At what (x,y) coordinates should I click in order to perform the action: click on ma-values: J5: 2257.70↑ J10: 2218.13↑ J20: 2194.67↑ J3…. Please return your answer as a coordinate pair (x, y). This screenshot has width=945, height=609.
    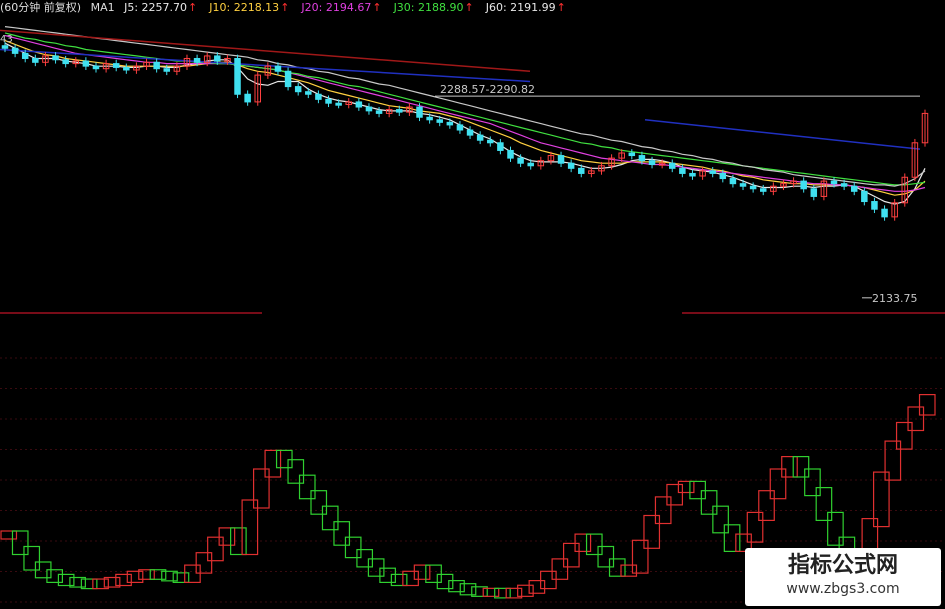
    Looking at the image, I should click on (351, 7).